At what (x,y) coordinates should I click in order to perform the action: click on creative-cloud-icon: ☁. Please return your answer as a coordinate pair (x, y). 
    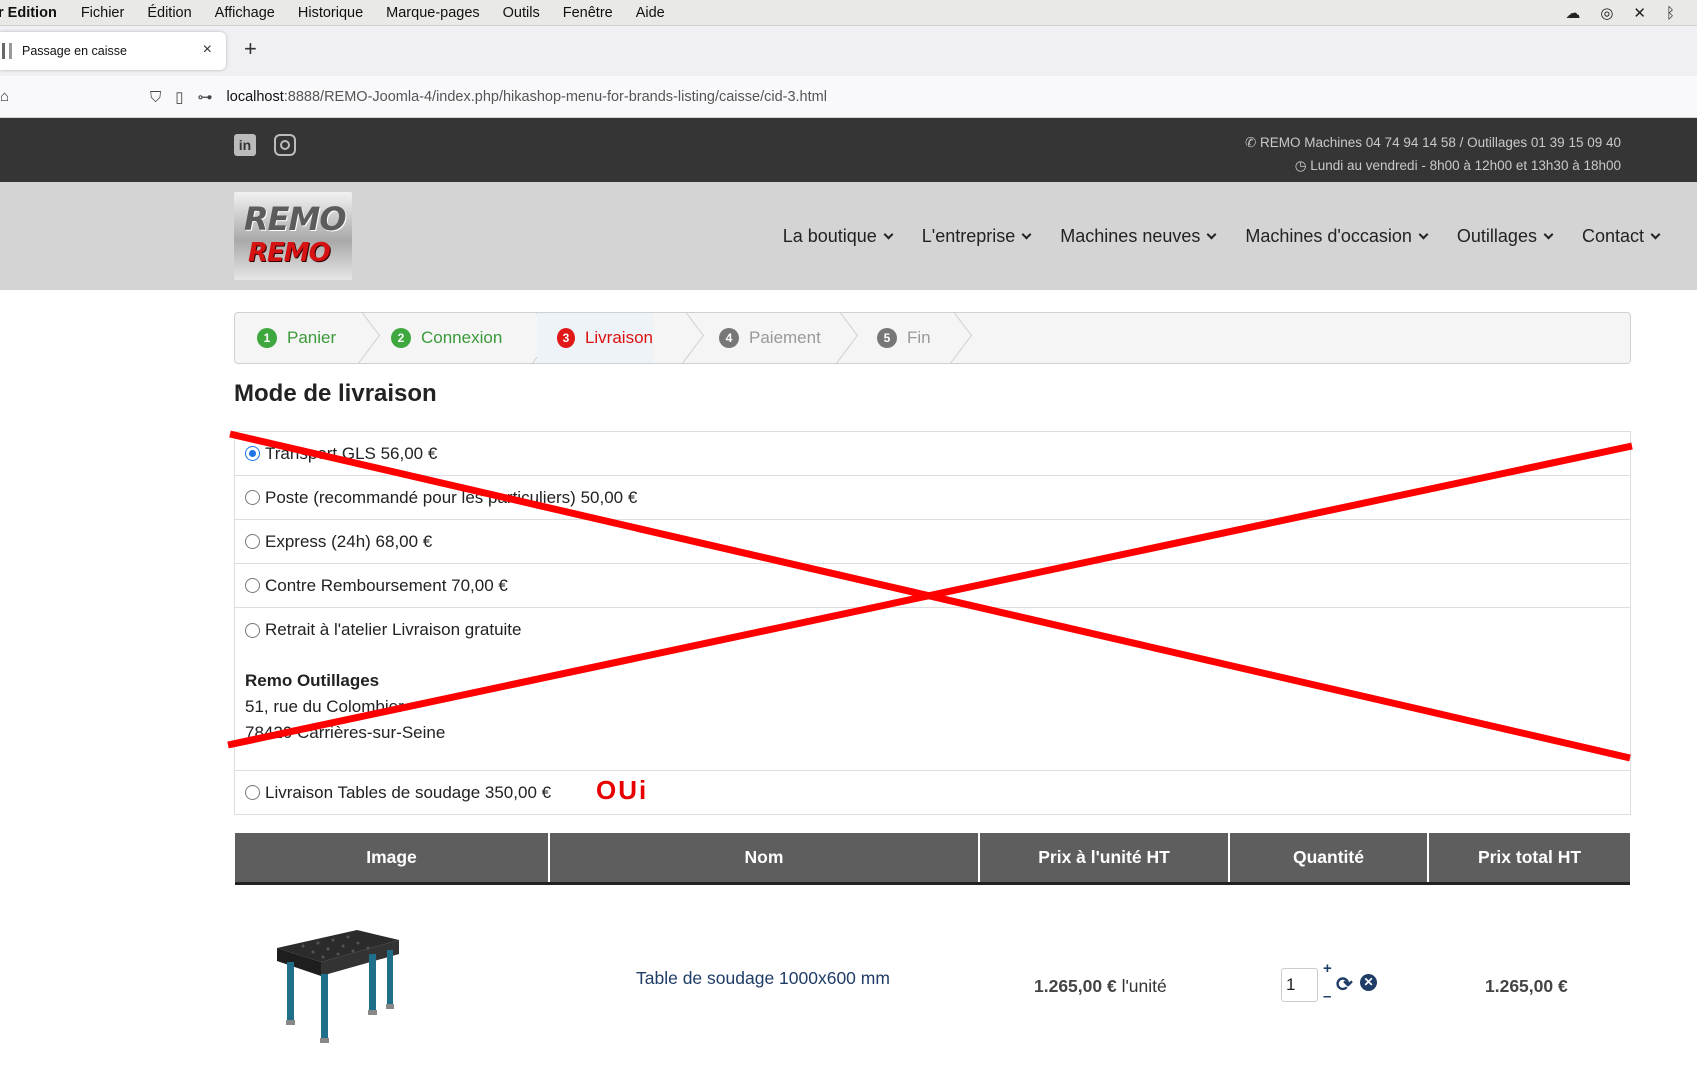
    Looking at the image, I should click on (1572, 13).